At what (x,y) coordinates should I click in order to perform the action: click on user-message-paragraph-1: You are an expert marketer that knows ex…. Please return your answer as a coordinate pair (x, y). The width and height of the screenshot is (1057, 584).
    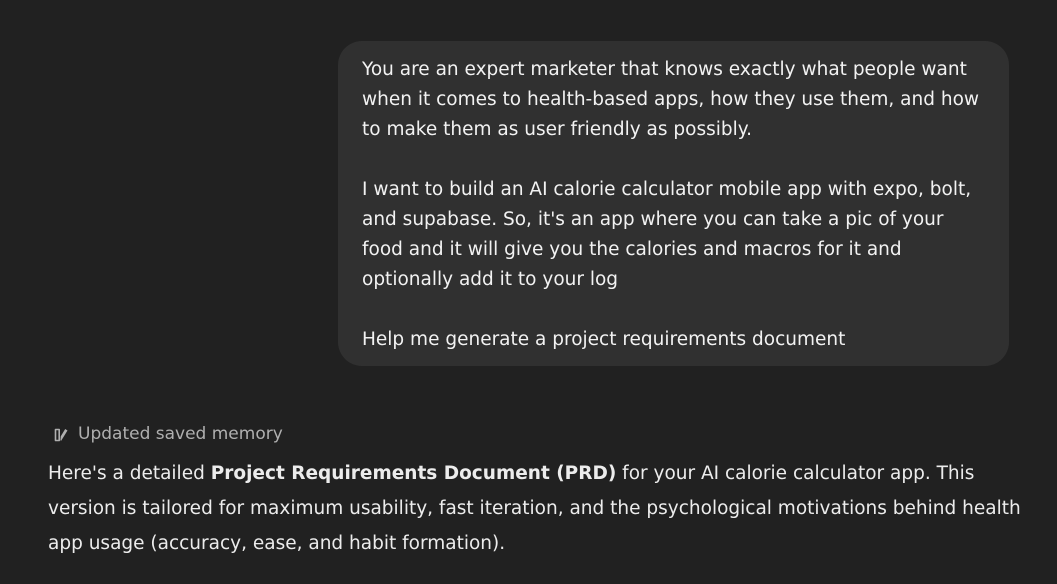
    Looking at the image, I should click on (673, 99).